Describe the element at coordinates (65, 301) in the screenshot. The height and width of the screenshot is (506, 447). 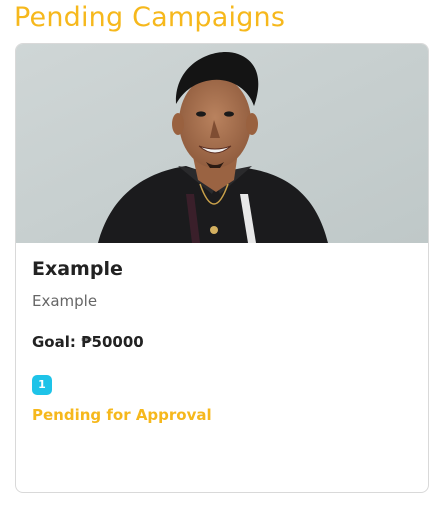
I see `campaign-description: Example` at that location.